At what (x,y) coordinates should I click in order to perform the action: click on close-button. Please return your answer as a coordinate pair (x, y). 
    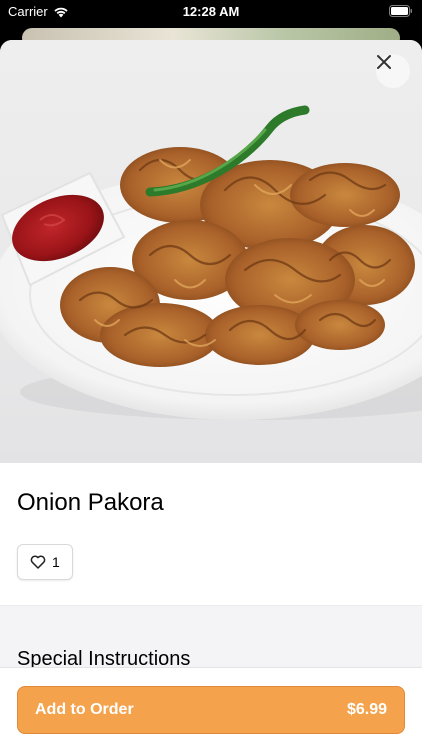
    Looking at the image, I should click on (393, 71).